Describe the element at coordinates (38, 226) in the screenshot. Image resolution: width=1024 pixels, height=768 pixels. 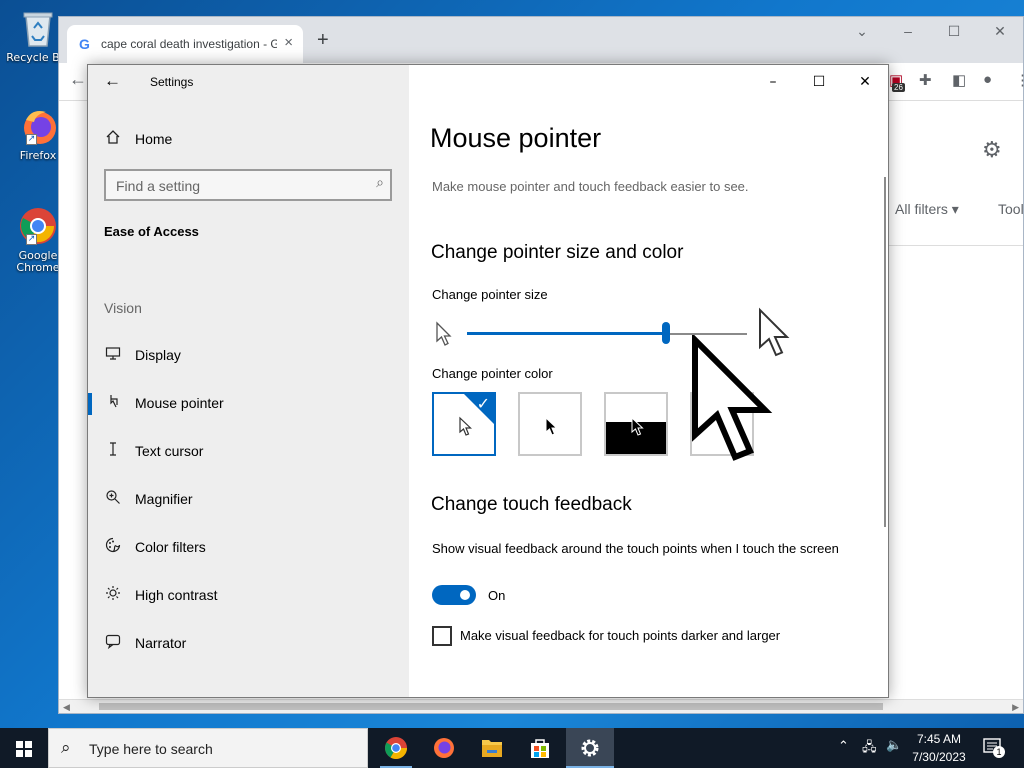
I see `chrome-icon: ↗` at that location.